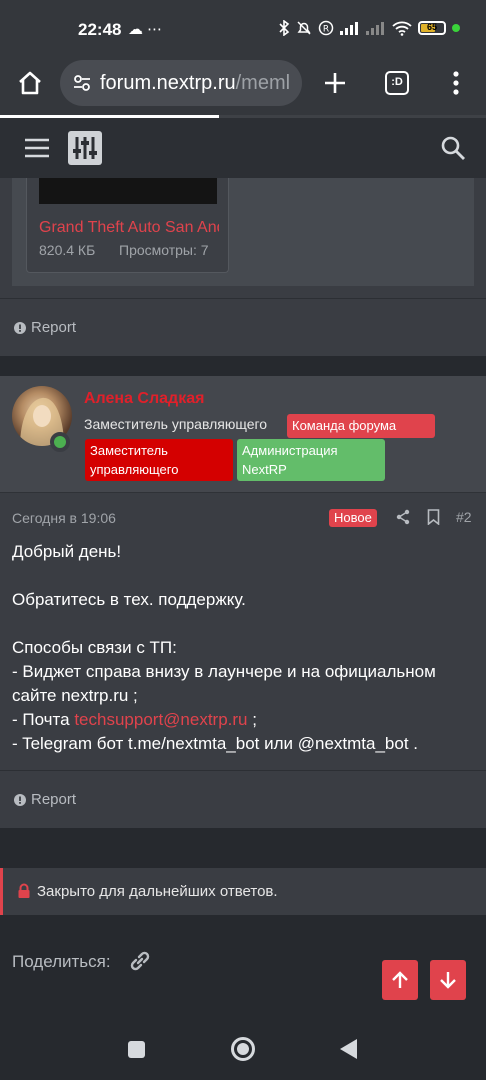  What do you see at coordinates (159, 460) in the screenshot?
I see `deputy-badge: Заместитель управляющего` at bounding box center [159, 460].